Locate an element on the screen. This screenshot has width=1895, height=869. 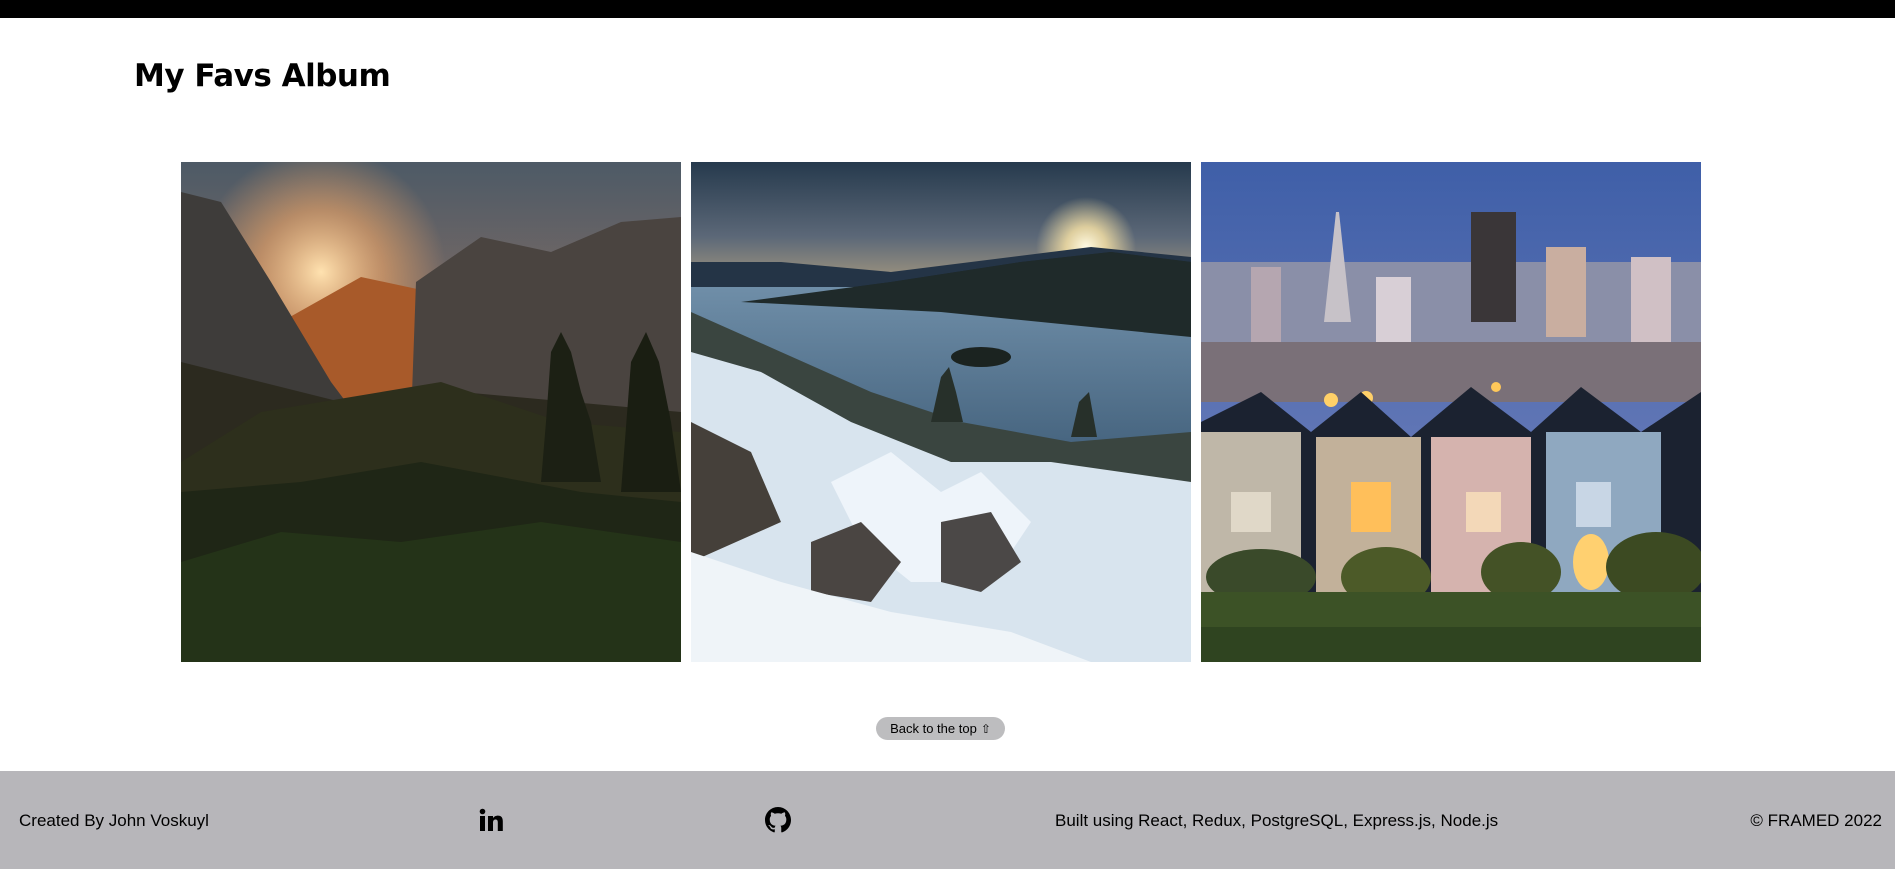
top-bar is located at coordinates (947, 9).